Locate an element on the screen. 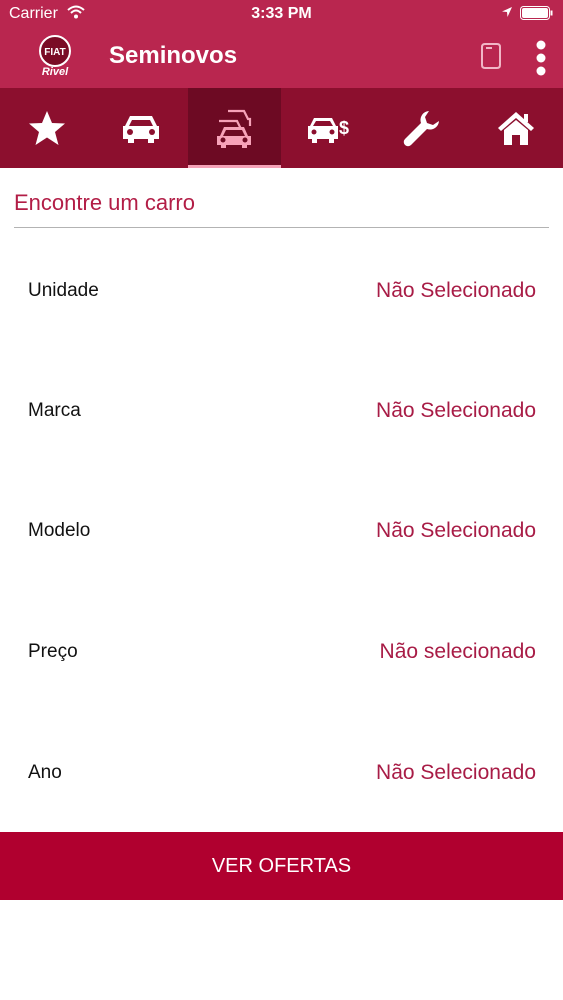 Image resolution: width=563 pixels, height=1000 pixels. tab-new-cars is located at coordinates (141, 128).